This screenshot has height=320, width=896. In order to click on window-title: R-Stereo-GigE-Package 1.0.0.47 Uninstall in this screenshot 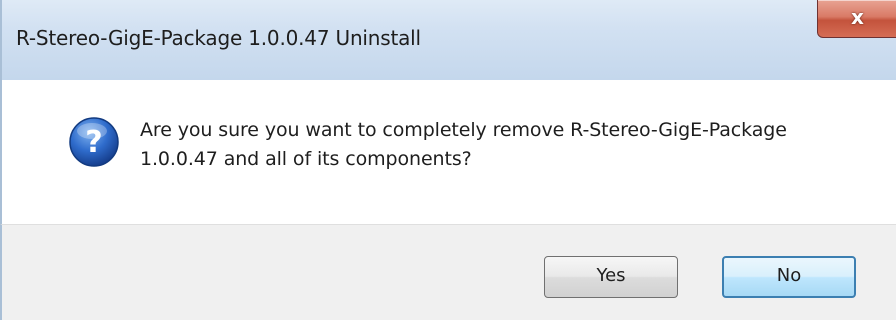, I will do `click(218, 38)`.